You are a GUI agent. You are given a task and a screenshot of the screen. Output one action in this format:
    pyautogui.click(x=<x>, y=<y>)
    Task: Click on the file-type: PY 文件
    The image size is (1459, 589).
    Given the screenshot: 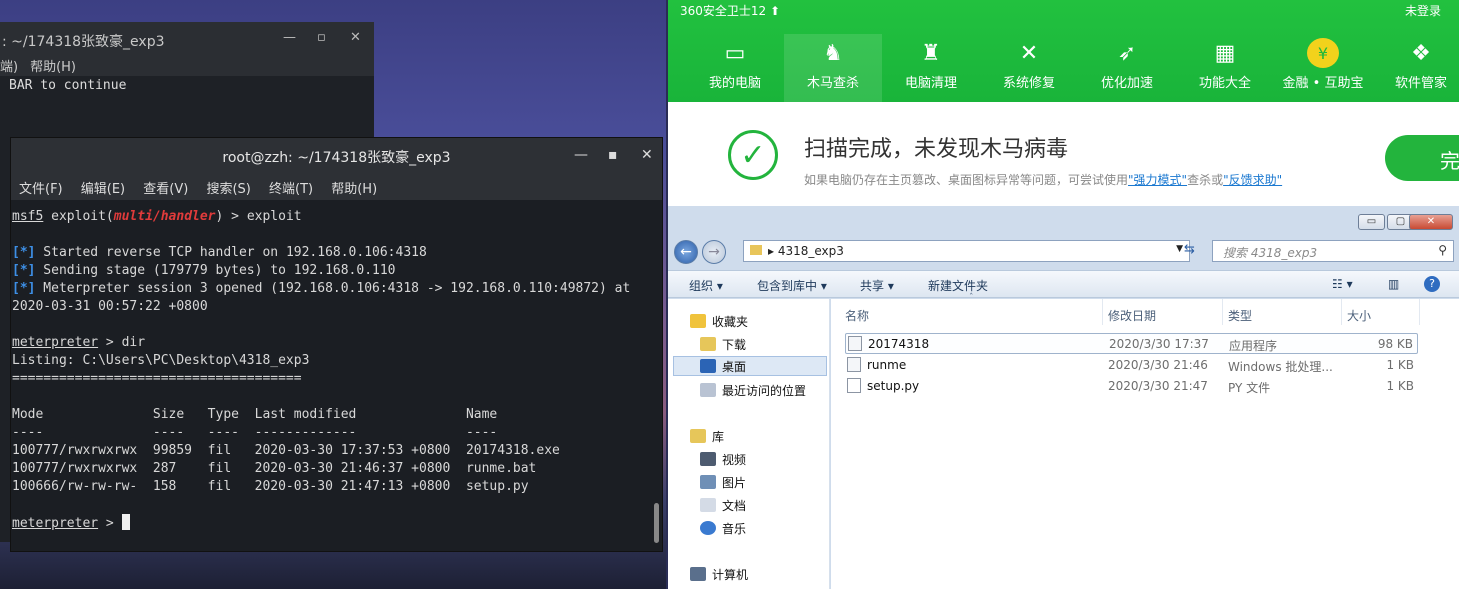 What is the action you would take?
    pyautogui.click(x=1249, y=388)
    